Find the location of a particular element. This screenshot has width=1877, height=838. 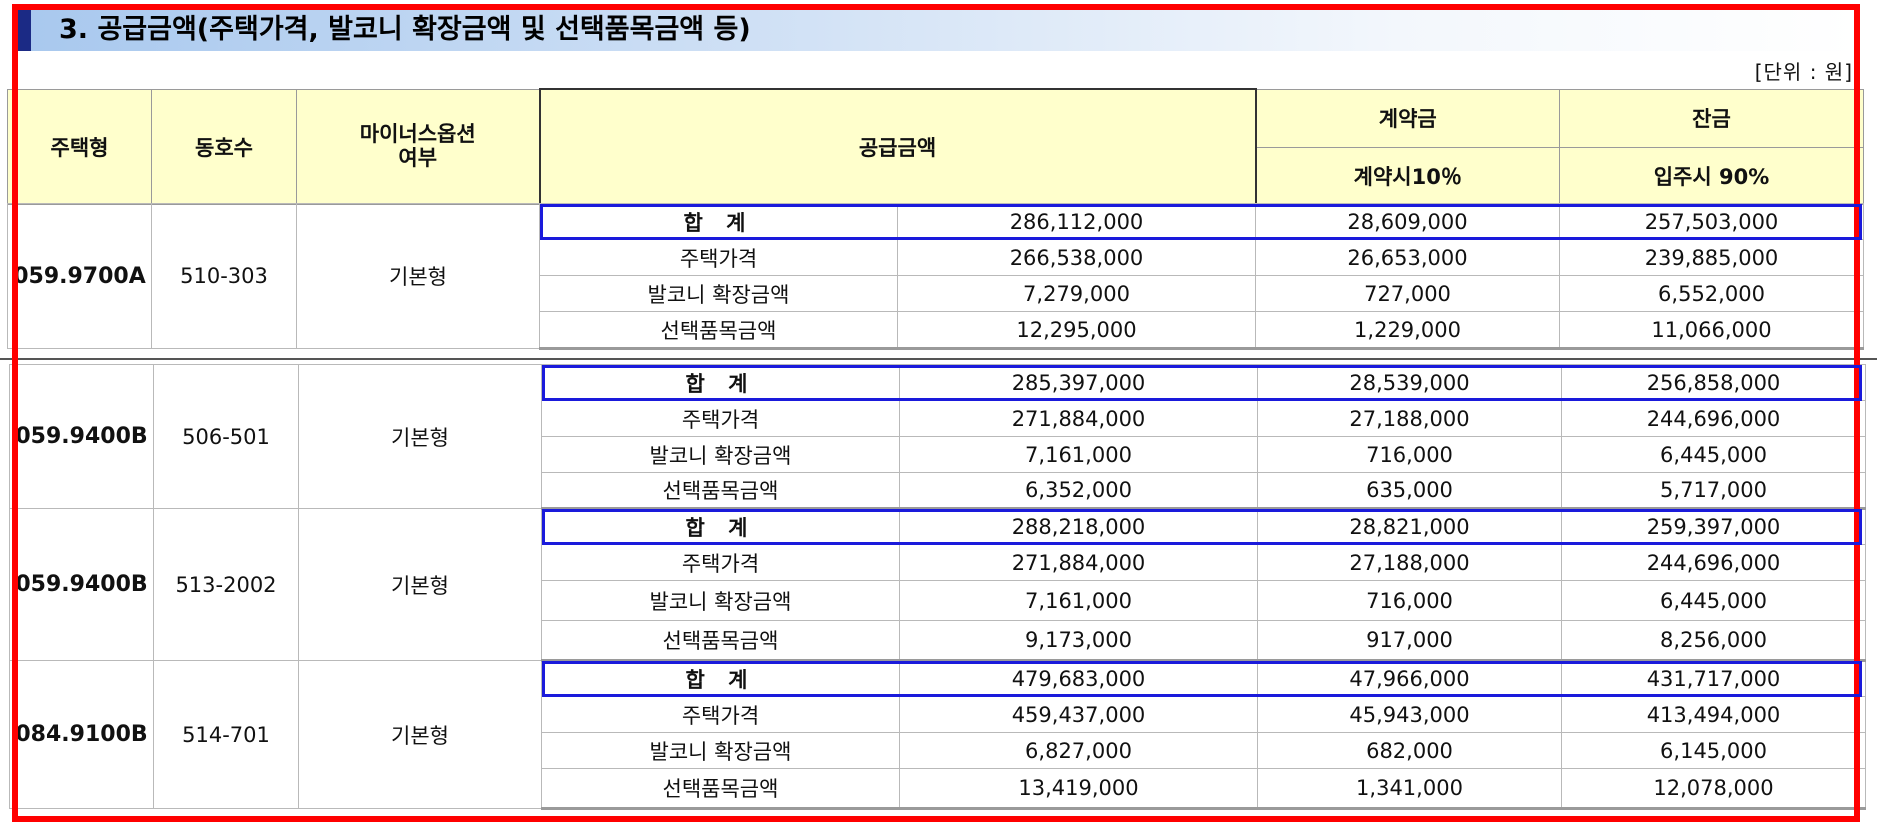

header-balance-sub: 입주시 90% is located at coordinates (1711, 175).